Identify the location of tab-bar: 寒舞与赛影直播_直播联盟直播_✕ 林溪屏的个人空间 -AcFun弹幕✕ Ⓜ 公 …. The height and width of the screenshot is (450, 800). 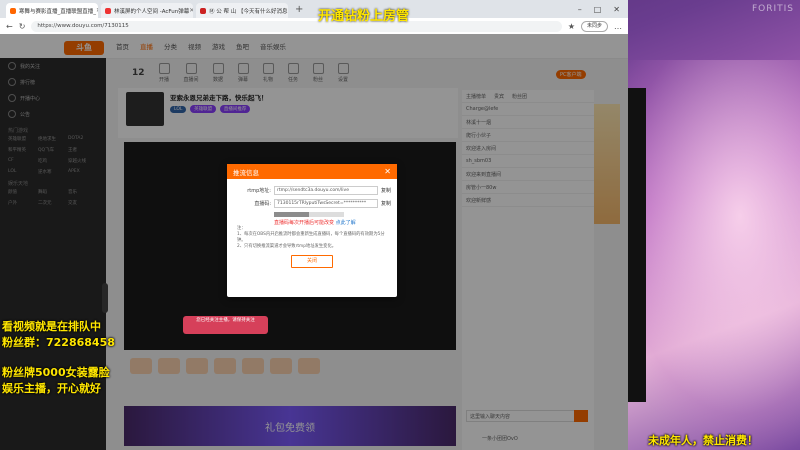
(314, 9).